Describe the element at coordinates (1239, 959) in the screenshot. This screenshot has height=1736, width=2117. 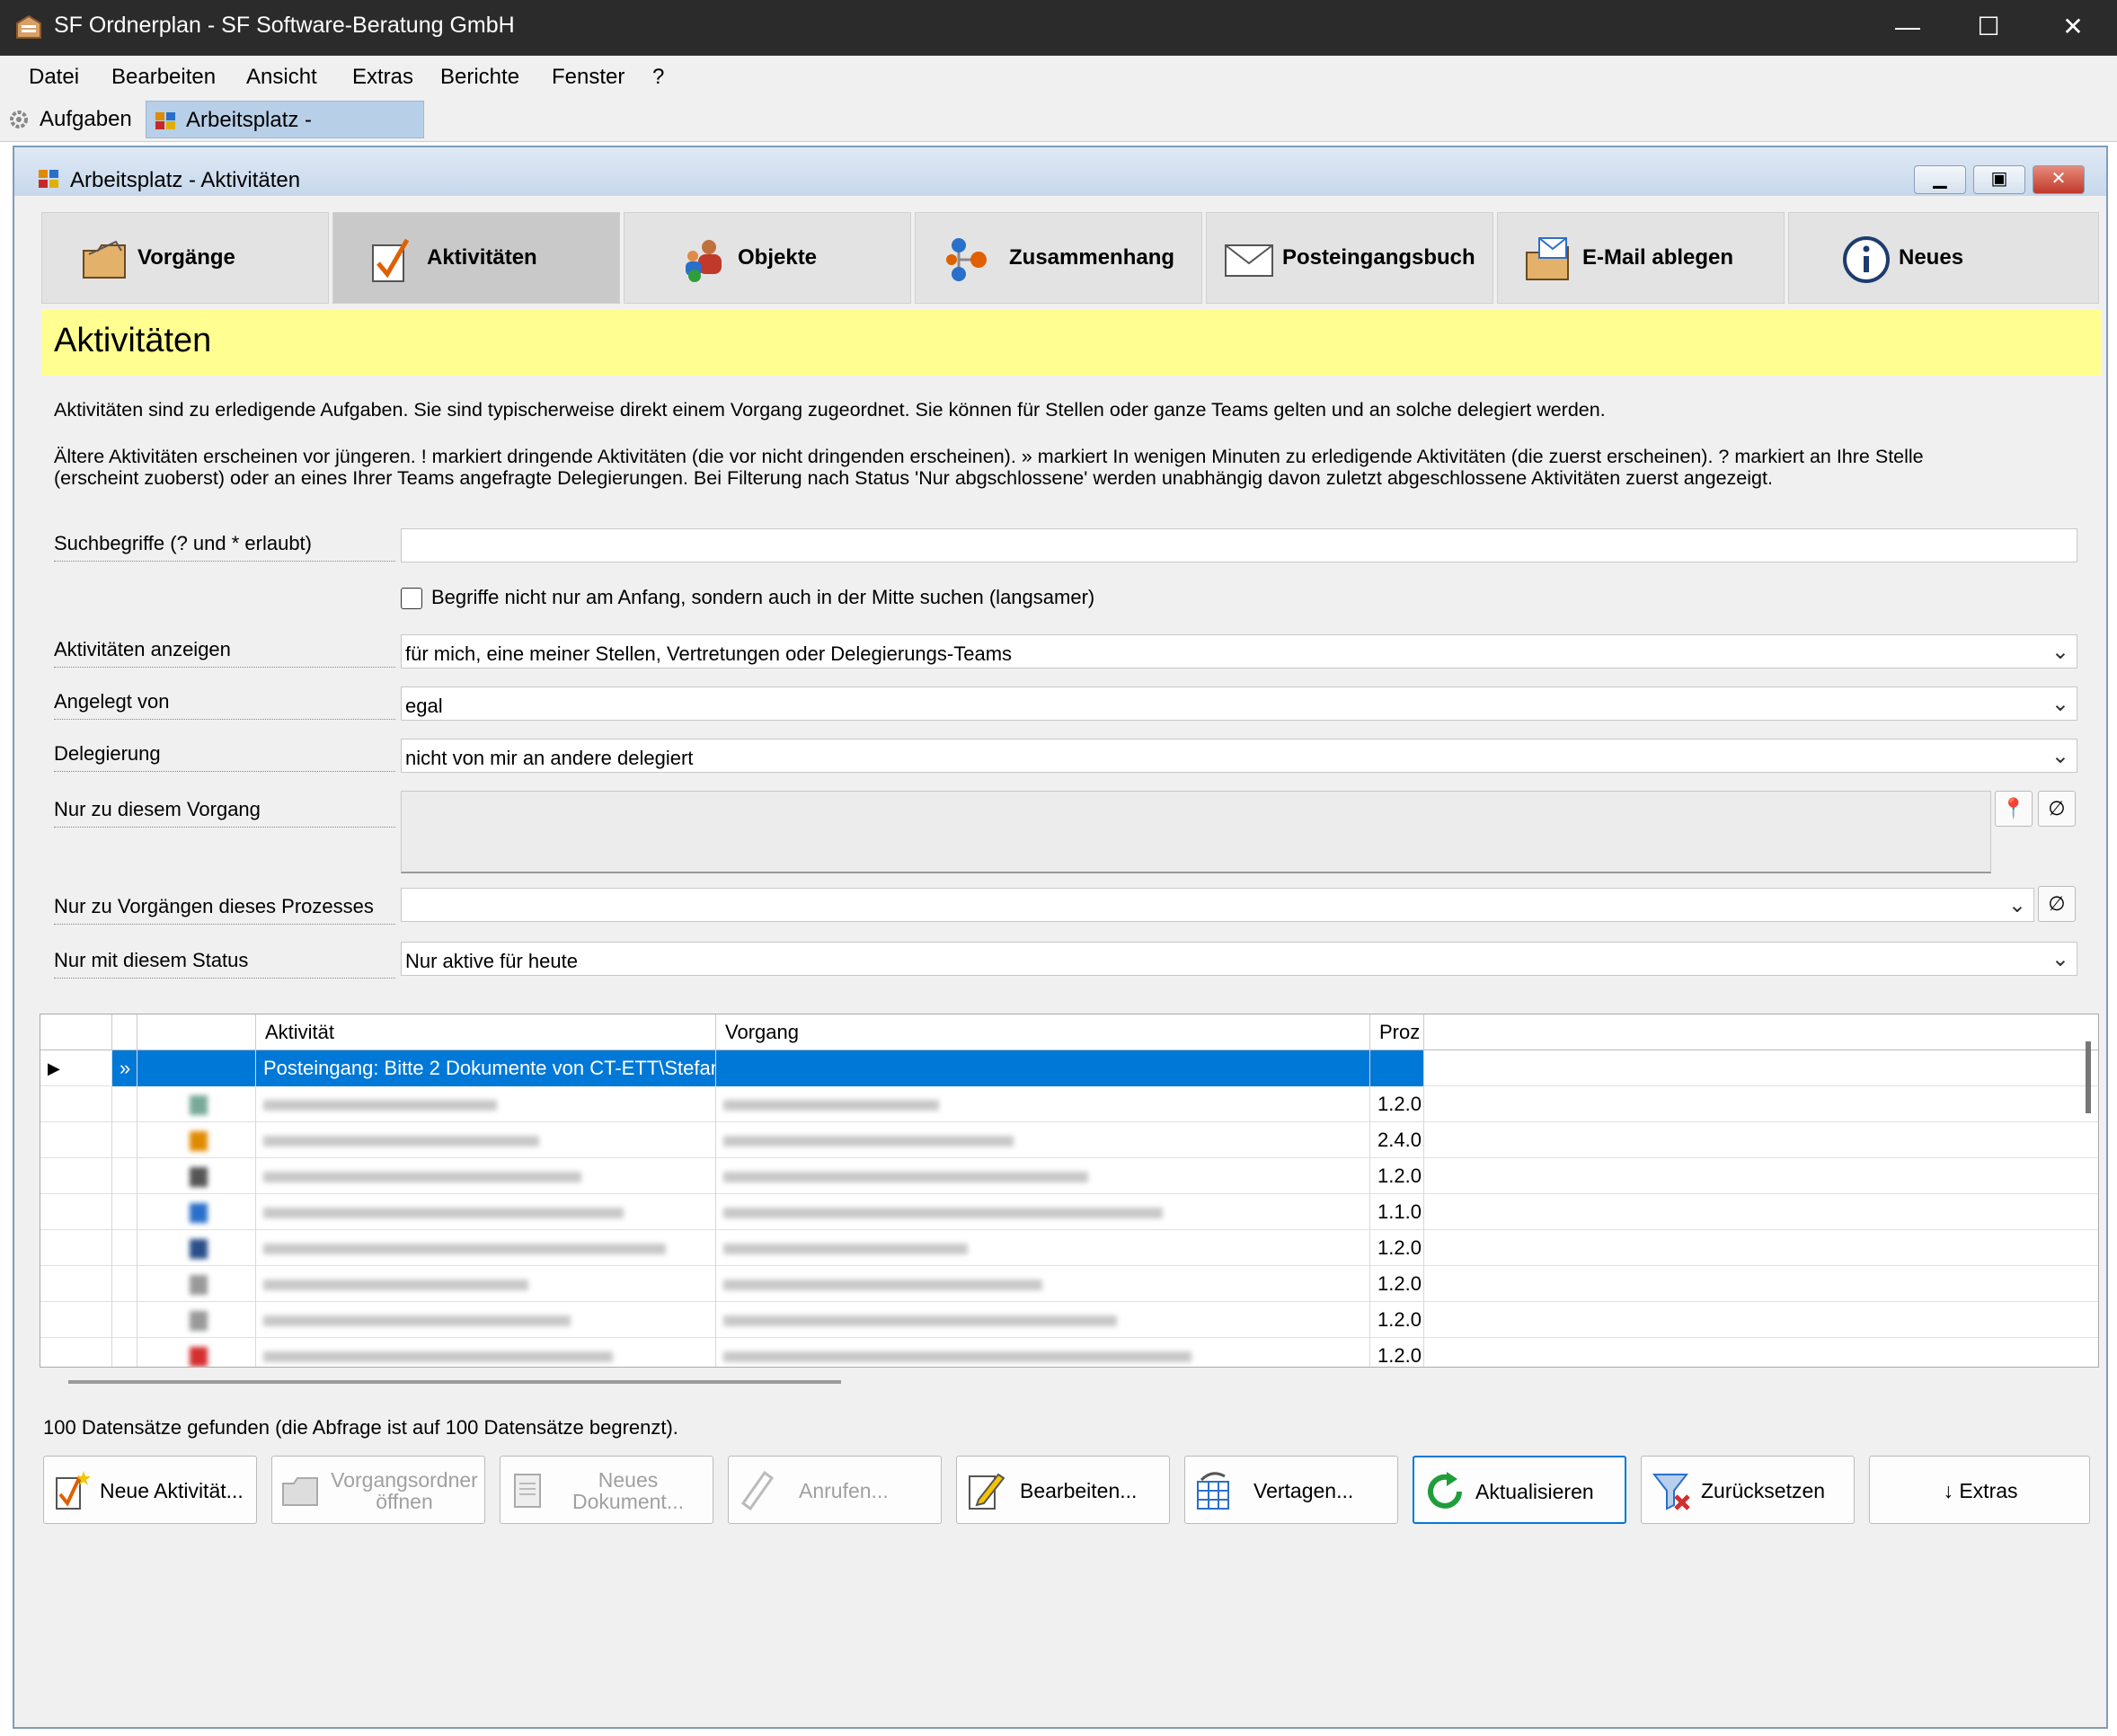
I see `status-select: Nur aktive für heute ⌄` at that location.